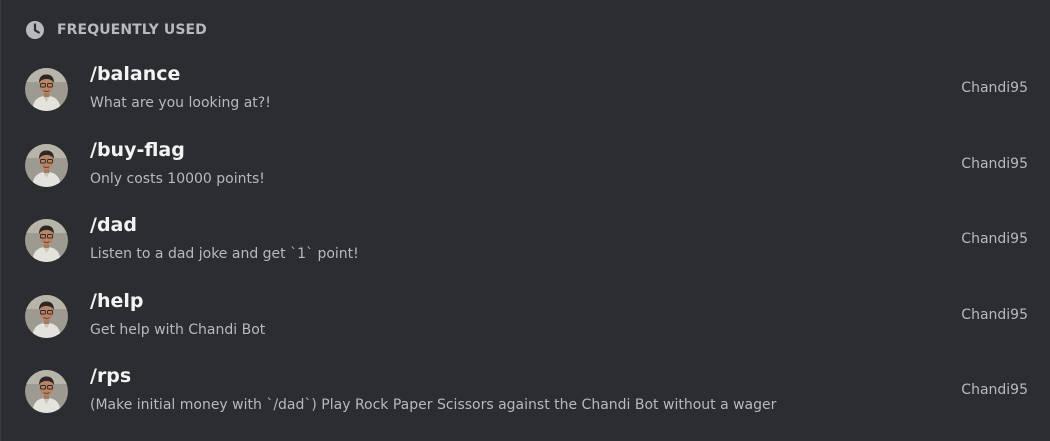 The image size is (1050, 441). I want to click on section-header: FREQUENTLY USED, so click(116, 30).